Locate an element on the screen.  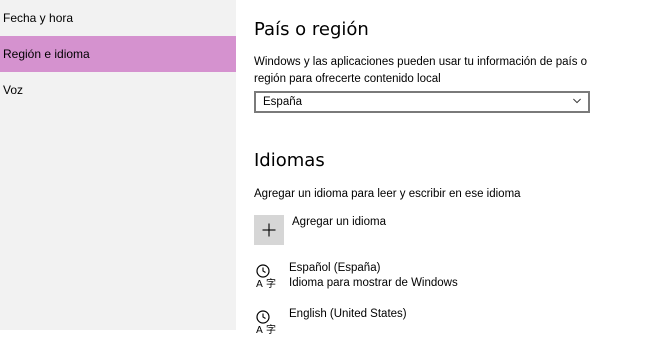
plus-icon is located at coordinates (269, 230).